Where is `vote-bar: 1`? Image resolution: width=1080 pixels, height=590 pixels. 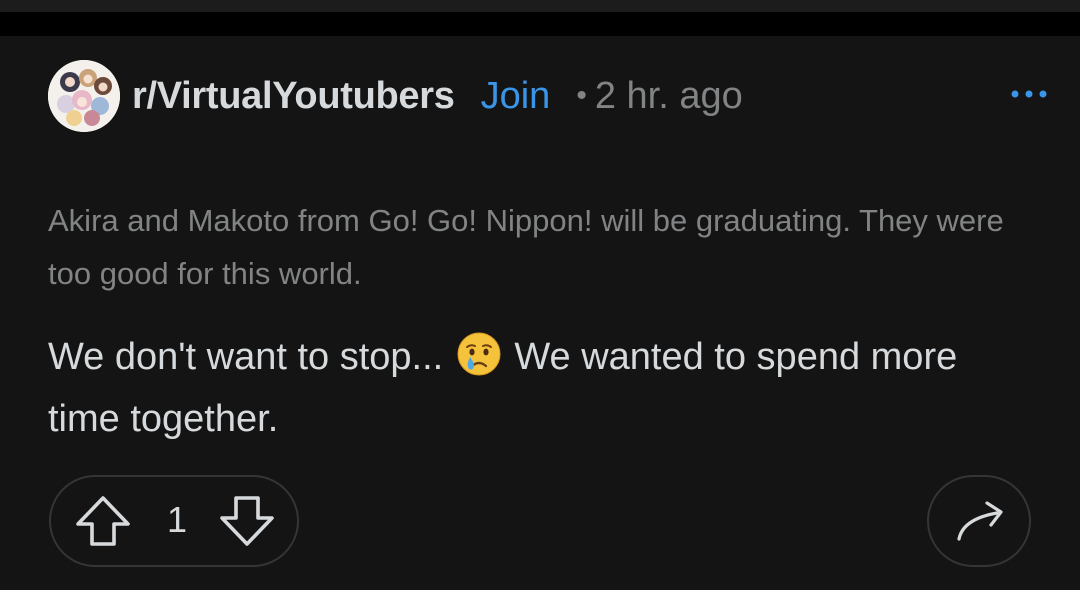 vote-bar: 1 is located at coordinates (174, 521).